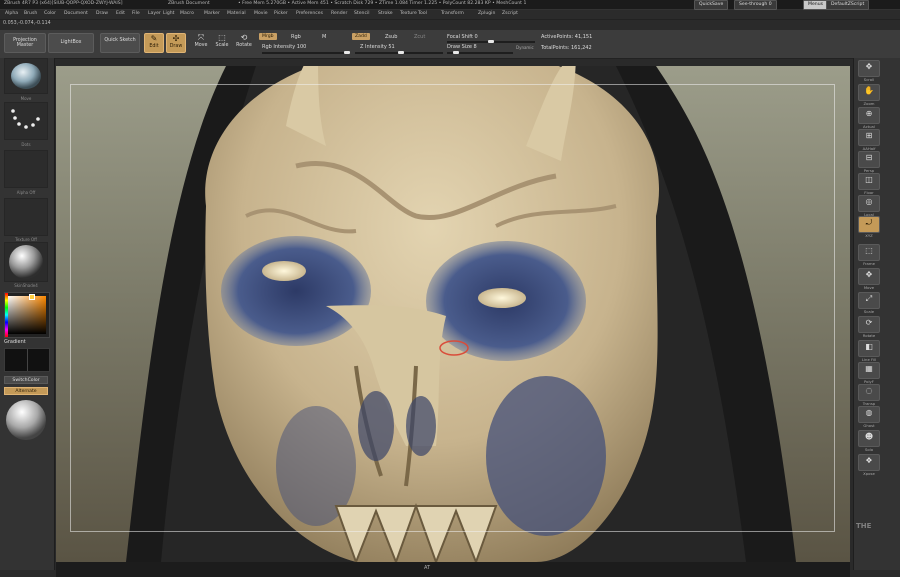 This screenshot has height=577, width=900. I want to click on menu-stencil: Stencil, so click(362, 13).